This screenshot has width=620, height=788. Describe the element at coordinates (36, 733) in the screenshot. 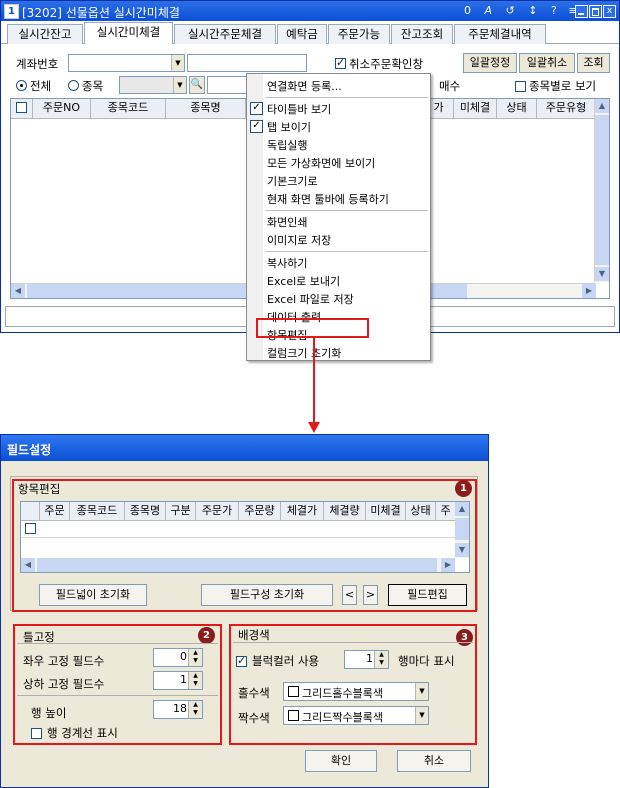

I see `row-border-checkbox` at that location.